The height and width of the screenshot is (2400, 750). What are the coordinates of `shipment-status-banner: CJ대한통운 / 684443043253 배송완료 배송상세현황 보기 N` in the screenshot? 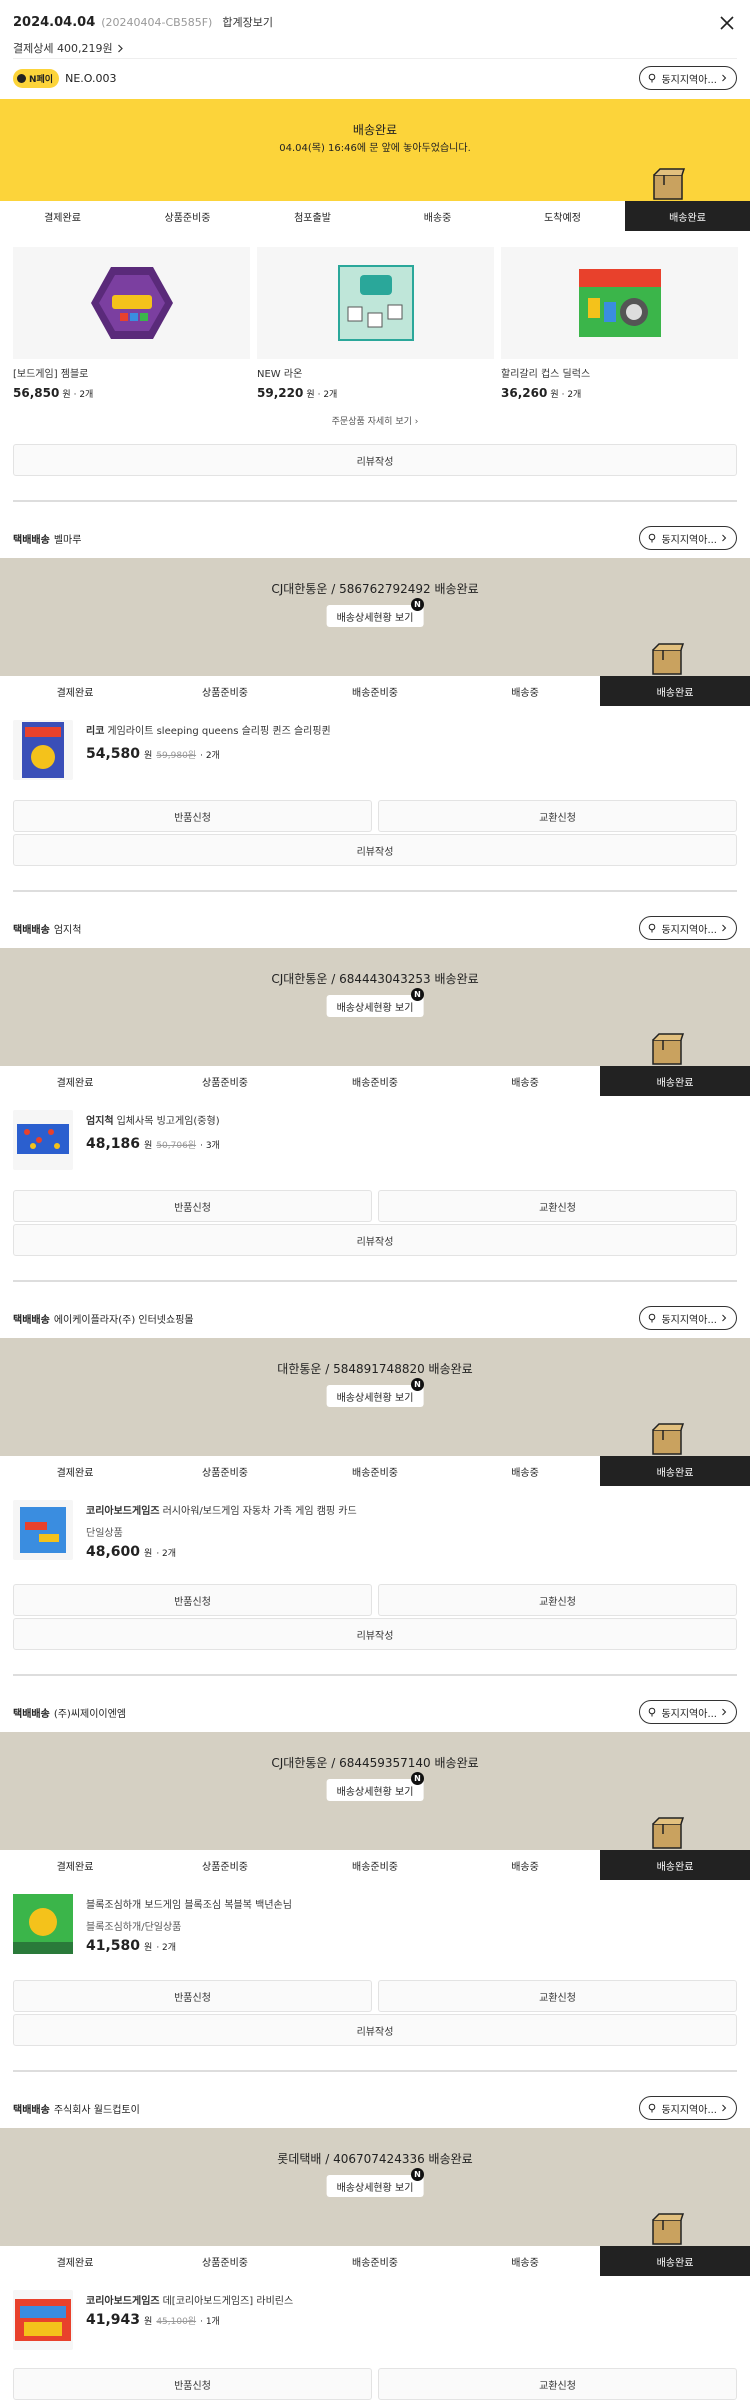 It's located at (375, 1007).